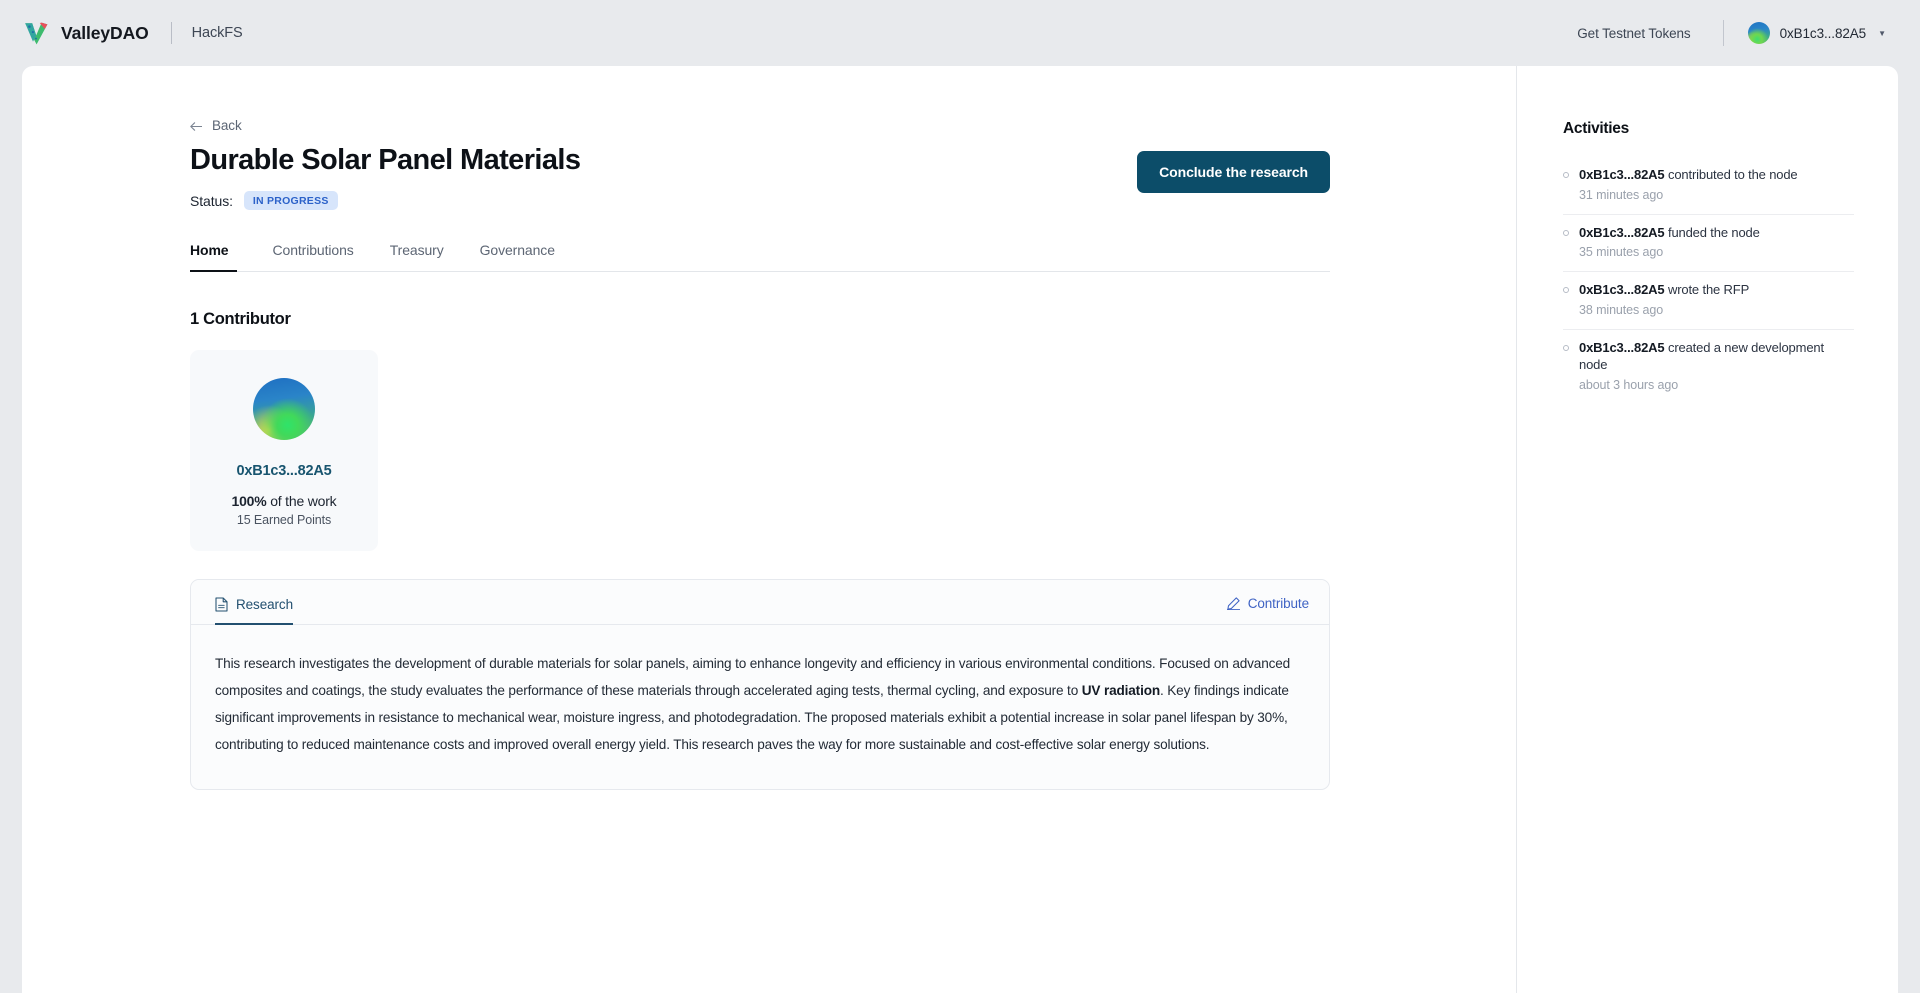  I want to click on arrow-left-icon, so click(196, 125).